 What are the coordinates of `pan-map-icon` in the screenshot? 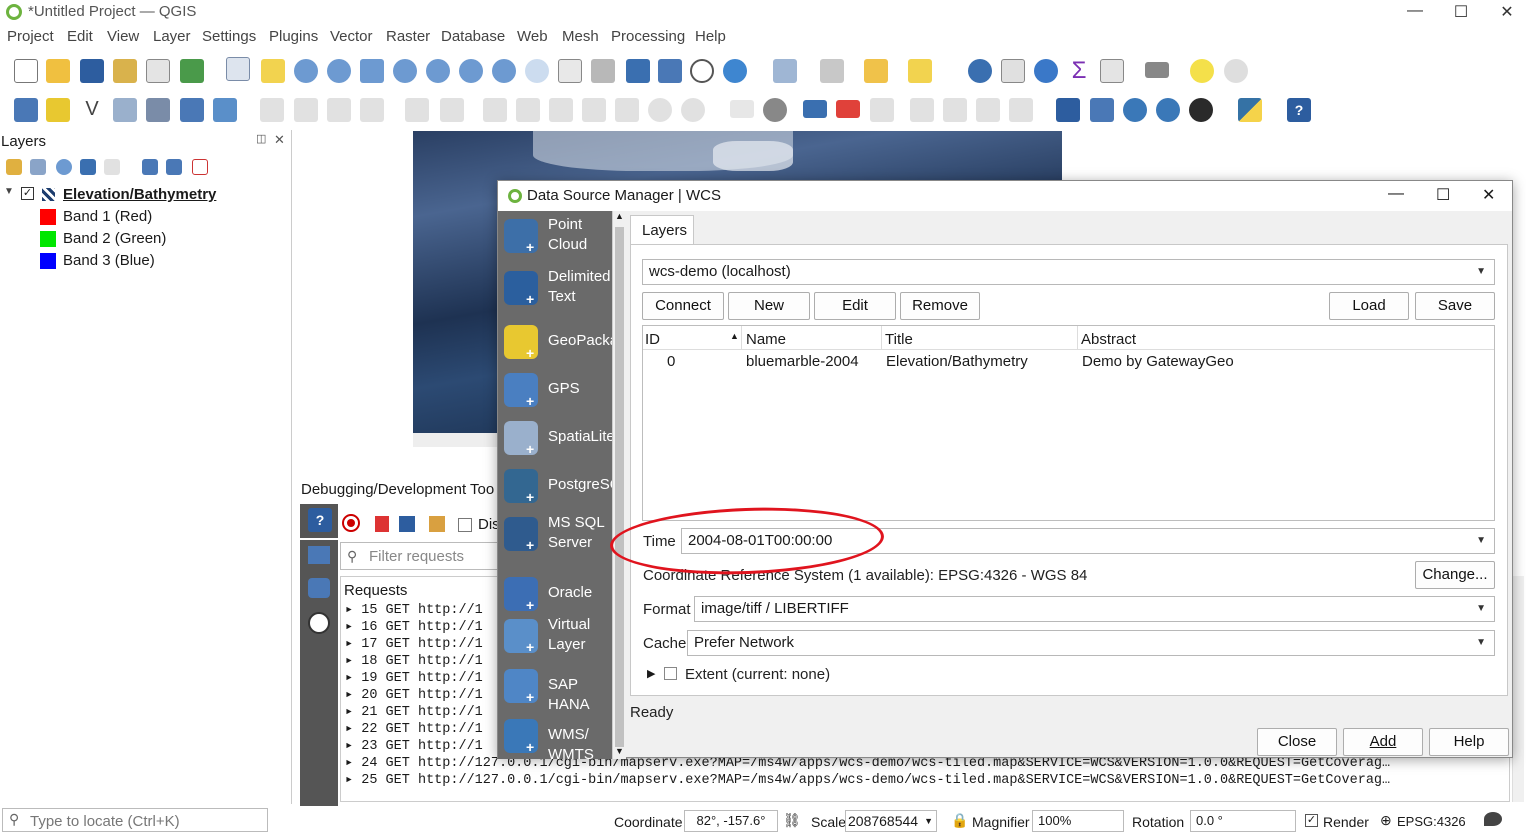 It's located at (238, 69).